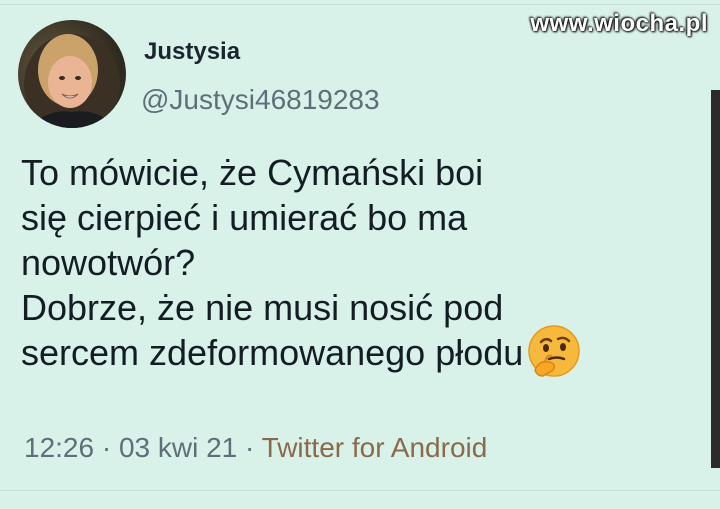 The width and height of the screenshot is (720, 509). Describe the element at coordinates (178, 447) in the screenshot. I see `tweet-date: 03 kwi 21` at that location.